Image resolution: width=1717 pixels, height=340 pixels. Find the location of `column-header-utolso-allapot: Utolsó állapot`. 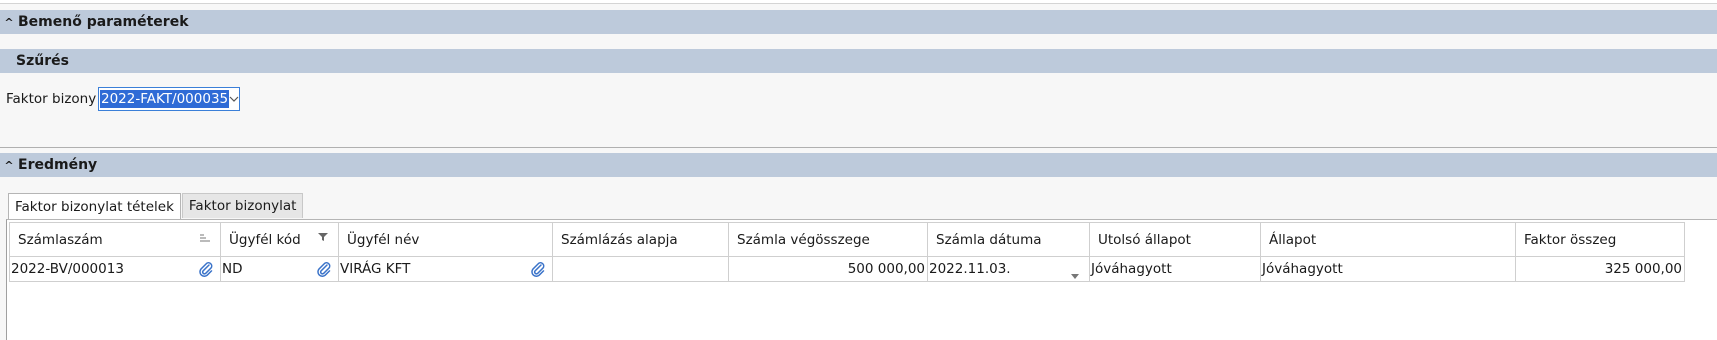

column-header-utolso-allapot: Utolsó állapot is located at coordinates (1175, 239).